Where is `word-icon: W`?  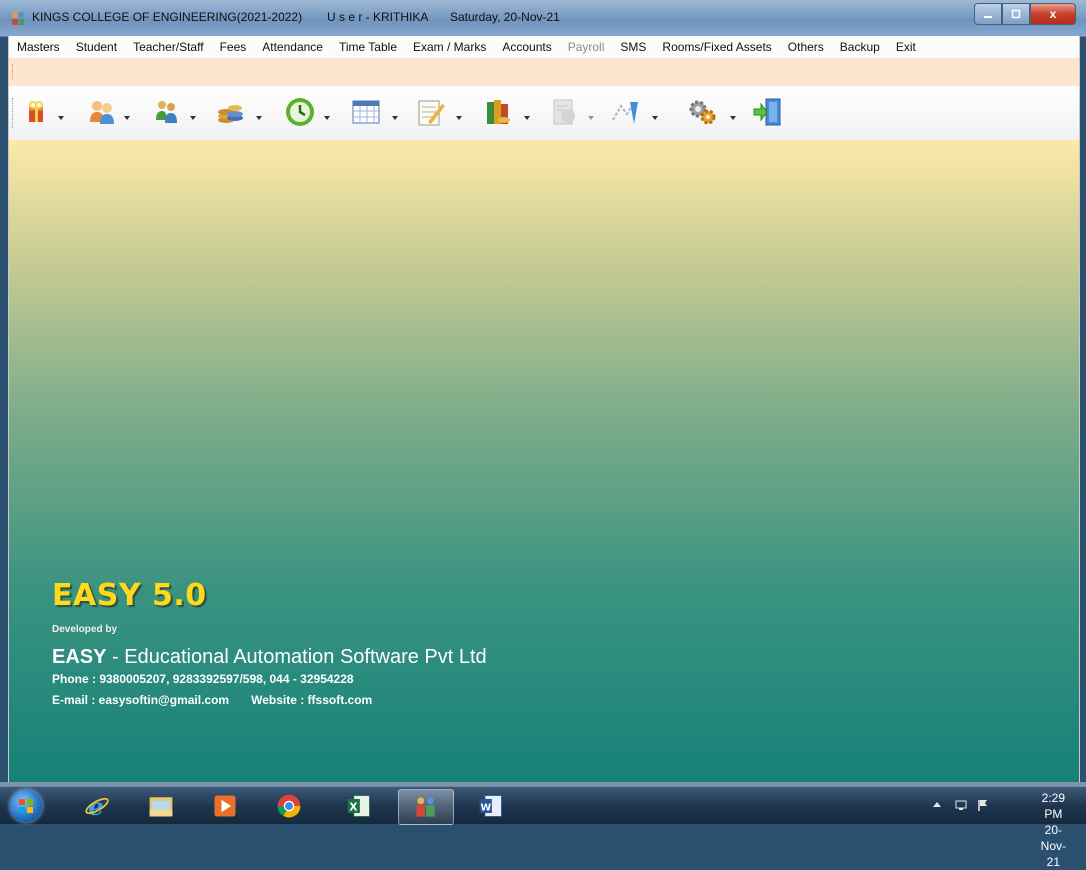
word-icon: W is located at coordinates (490, 806).